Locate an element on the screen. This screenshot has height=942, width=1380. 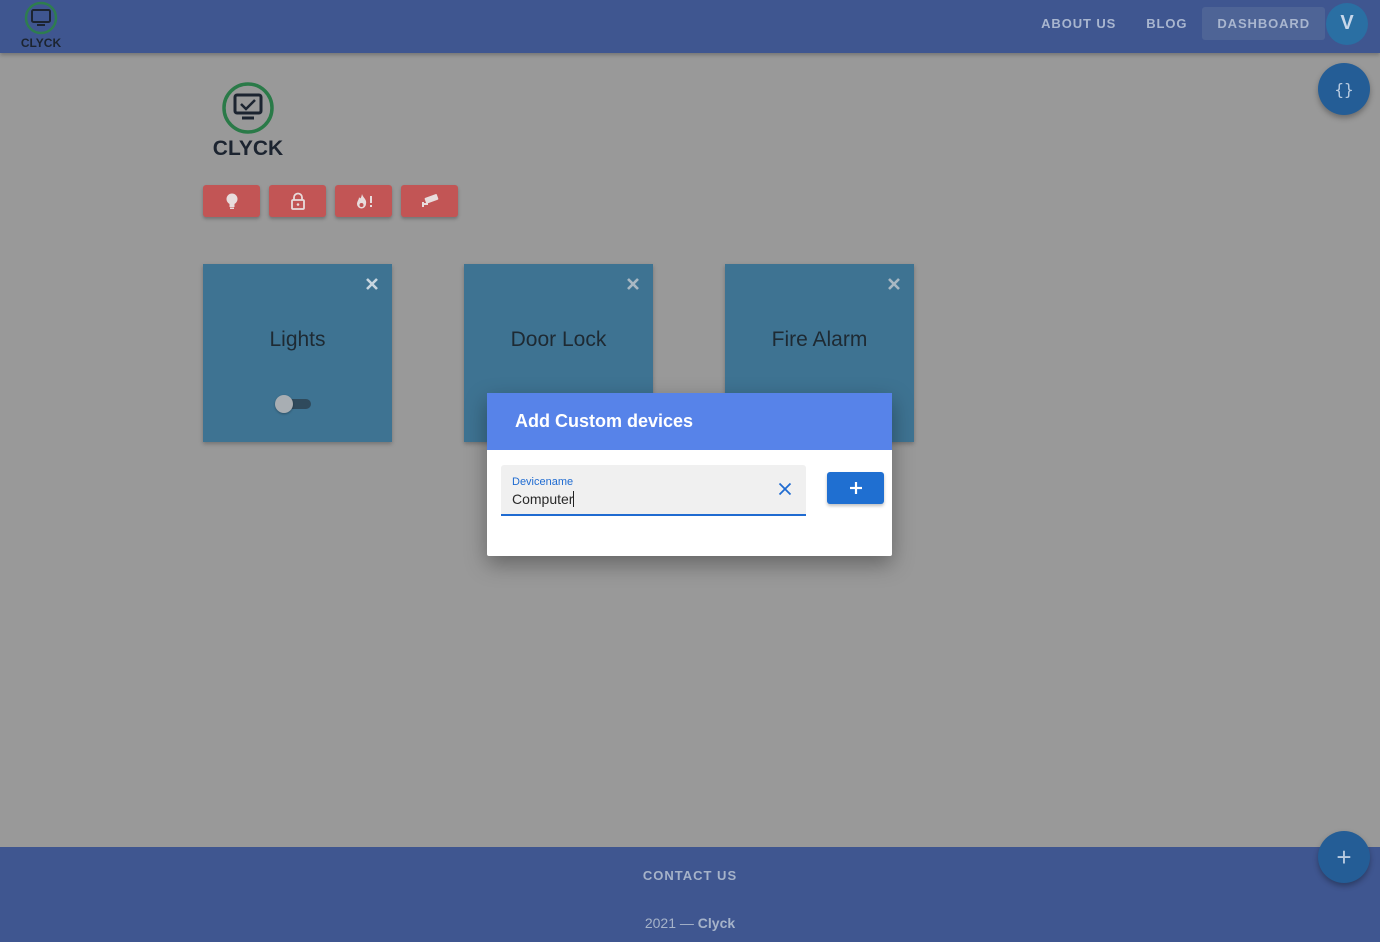
dashboard-logo-text: CLYCK is located at coordinates (248, 148).